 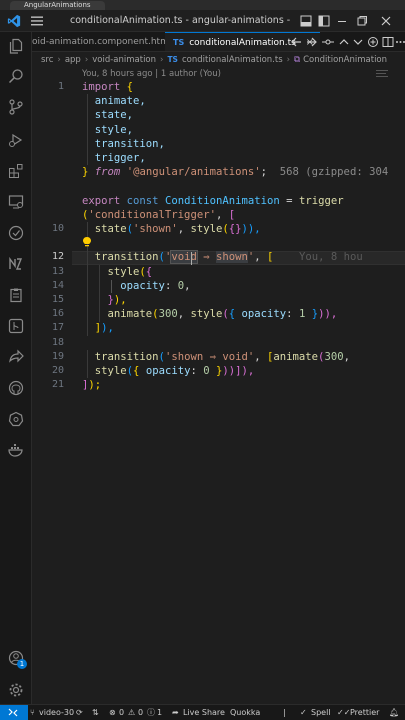 I want to click on text-cursor, so click(x=191, y=258).